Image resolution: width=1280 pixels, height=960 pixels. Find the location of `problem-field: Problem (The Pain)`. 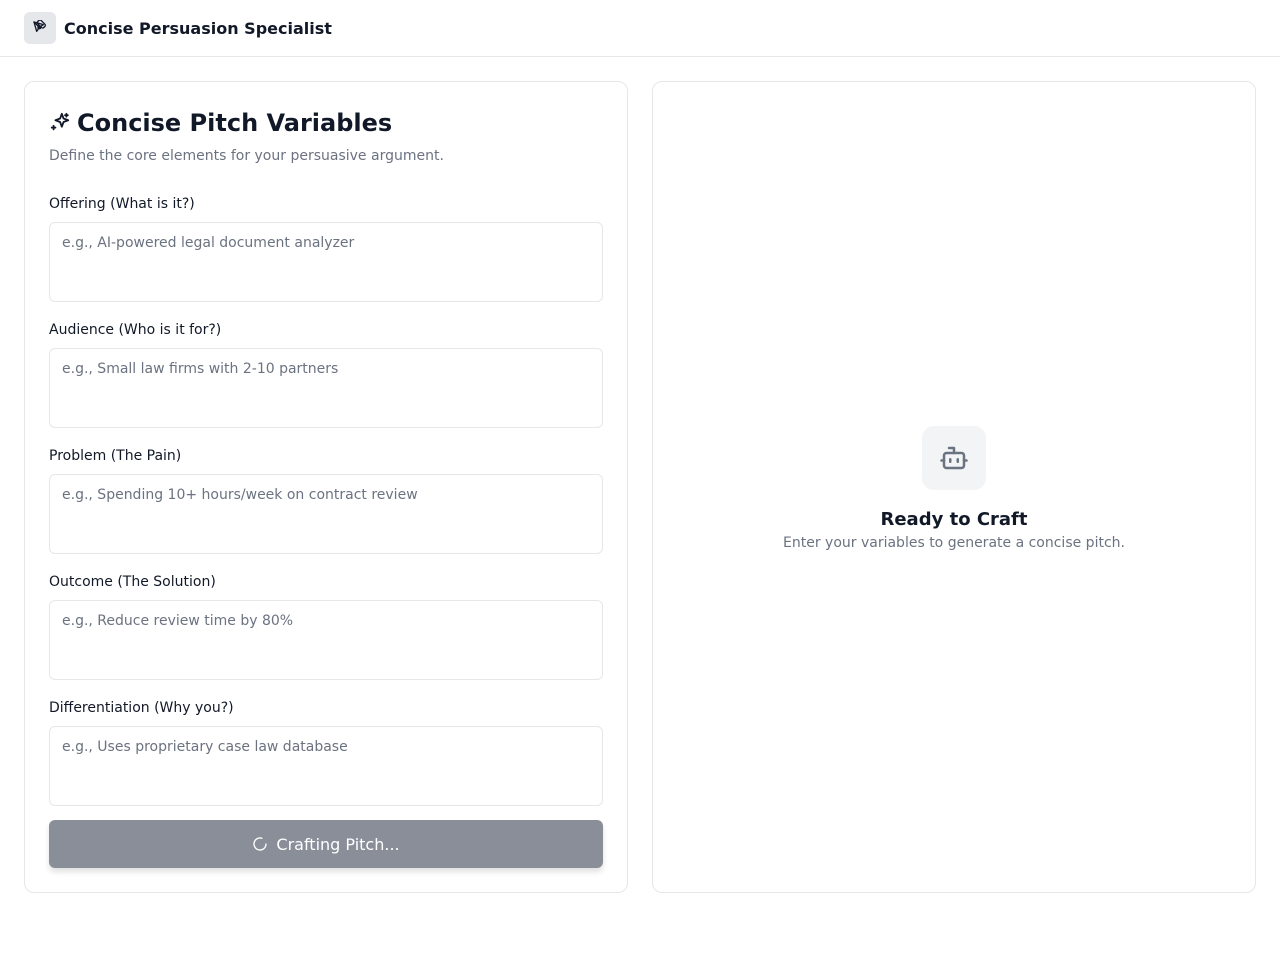

problem-field: Problem (The Pain) is located at coordinates (326, 500).